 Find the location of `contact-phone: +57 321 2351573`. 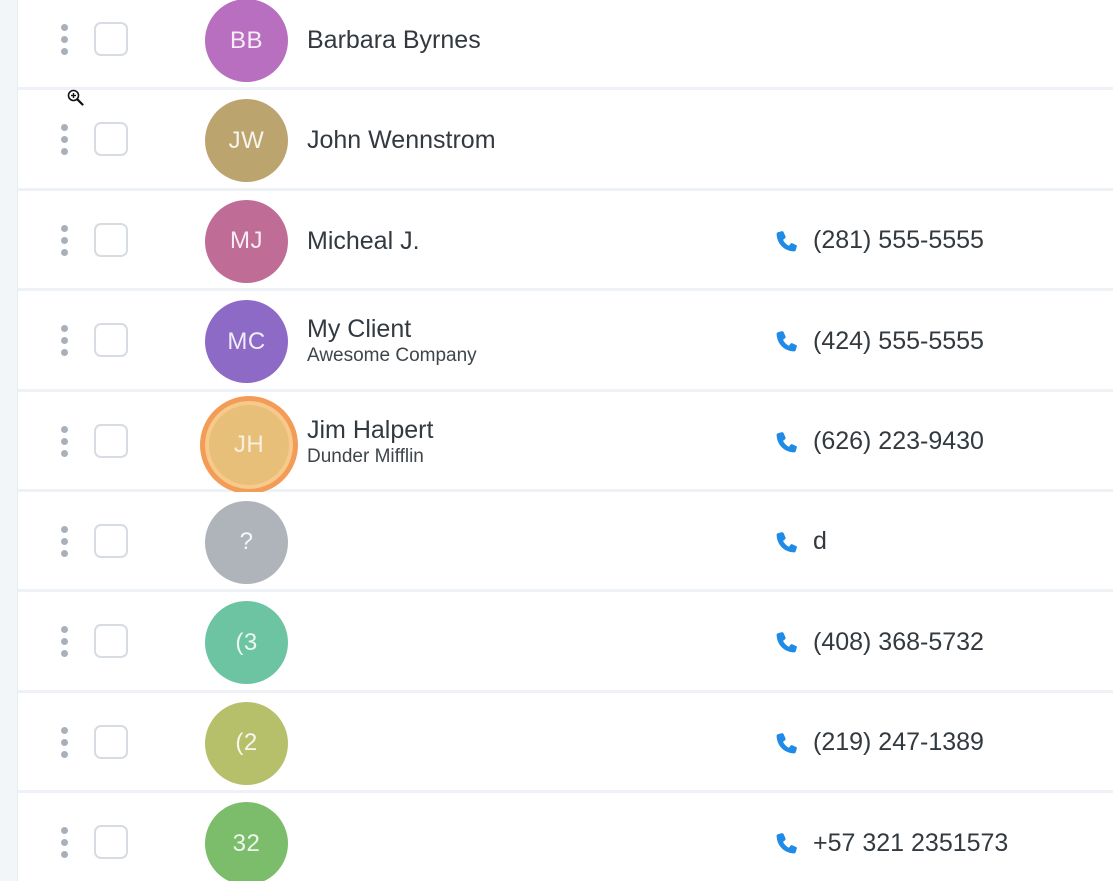

contact-phone: +57 321 2351573 is located at coordinates (890, 837).